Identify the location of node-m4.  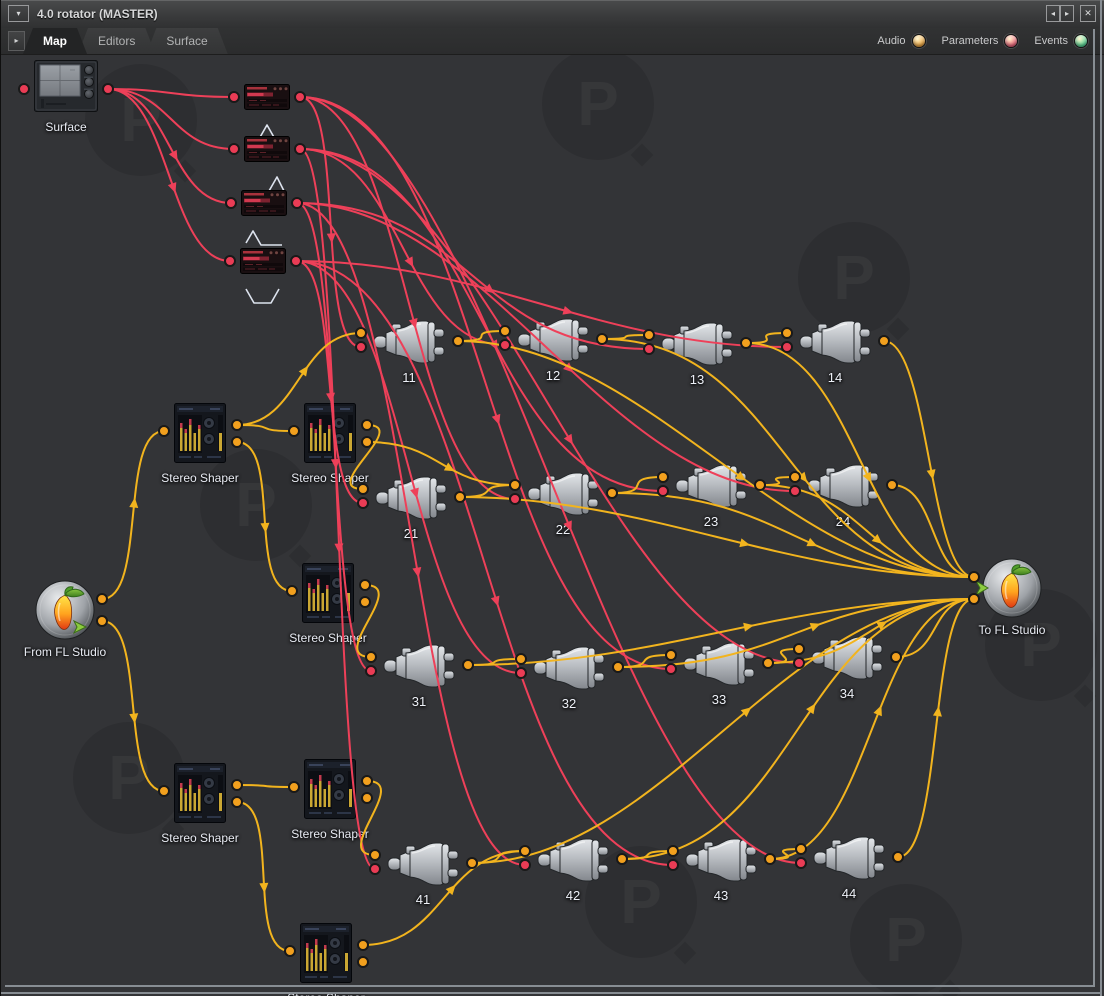
(263, 276).